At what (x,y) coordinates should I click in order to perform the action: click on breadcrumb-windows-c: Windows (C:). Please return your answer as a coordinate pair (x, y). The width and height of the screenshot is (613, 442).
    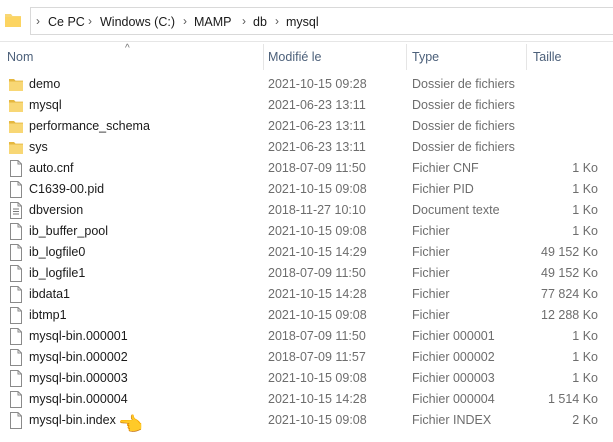
    Looking at the image, I should click on (137, 22).